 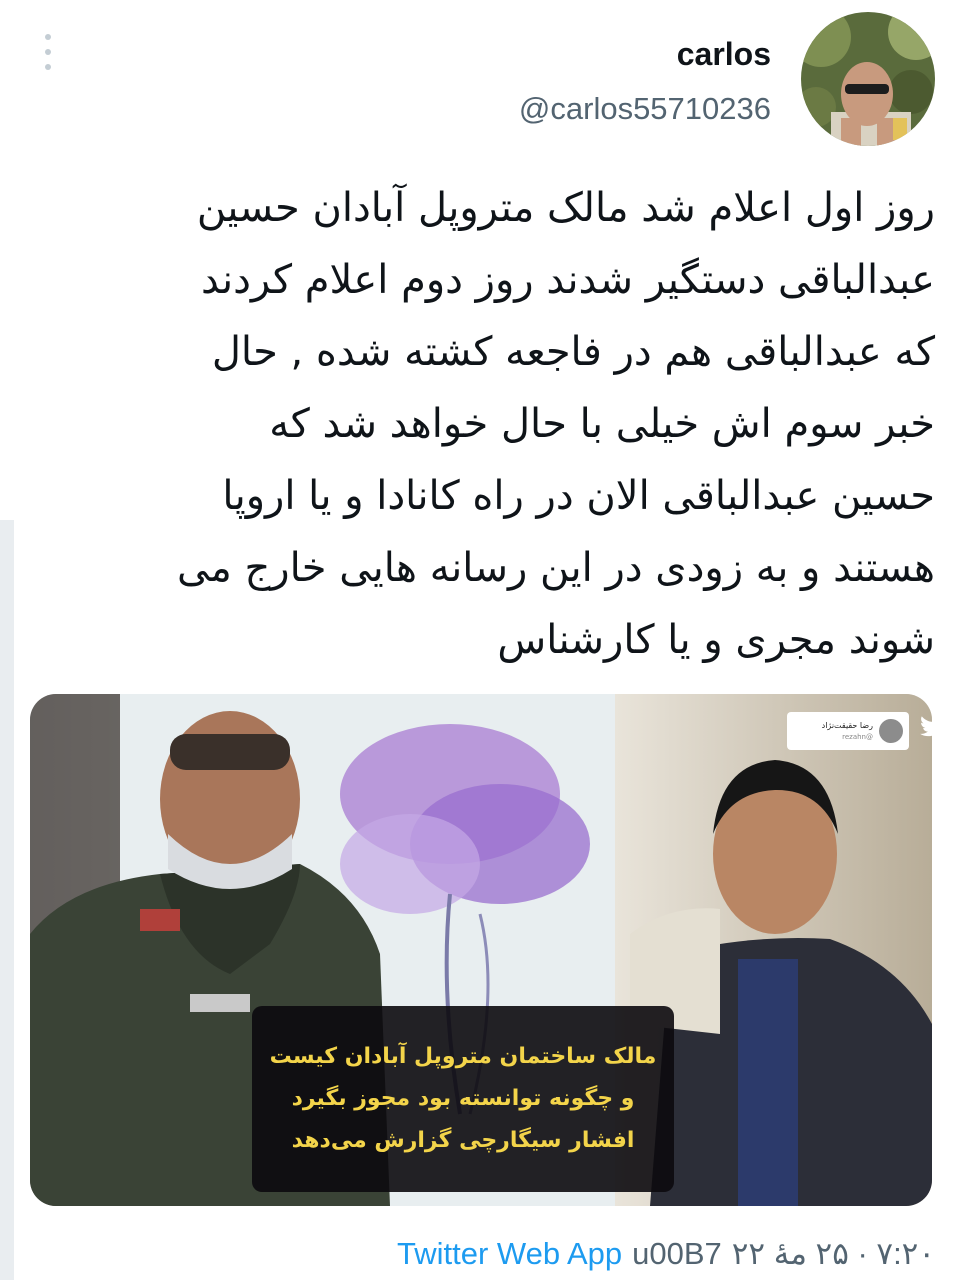 What do you see at coordinates (677, 1253) in the screenshot?
I see `meta-separator: u00B7` at bounding box center [677, 1253].